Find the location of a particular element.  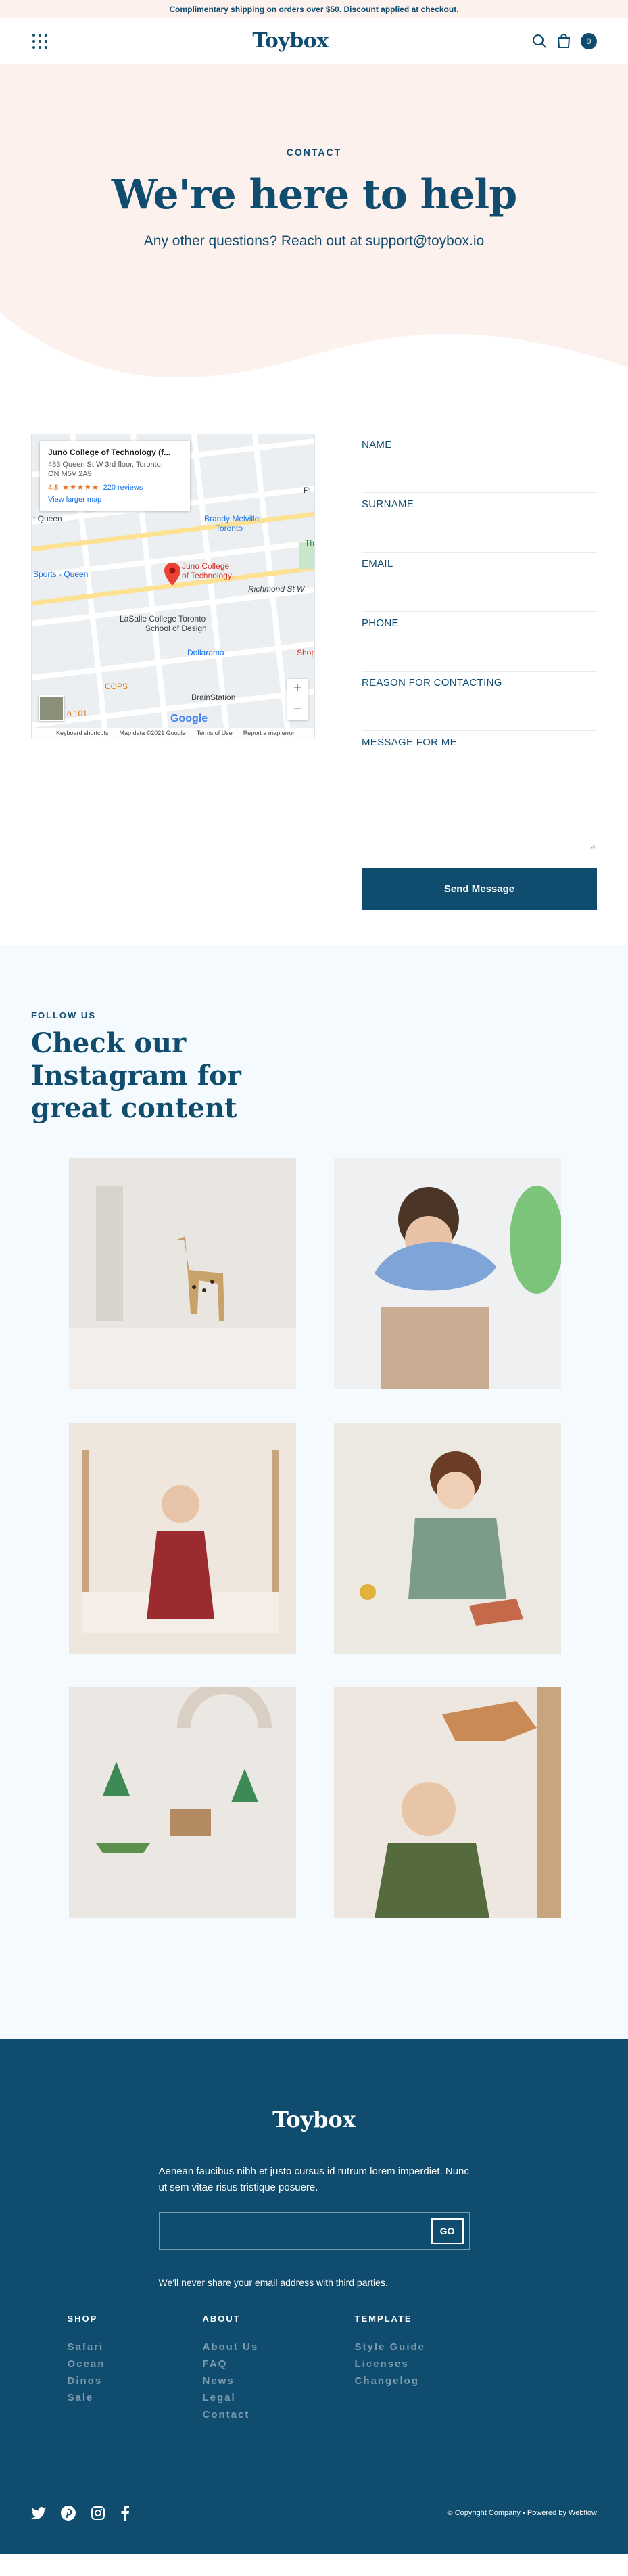

footer-link-contact: Contact is located at coordinates (279, 2414).